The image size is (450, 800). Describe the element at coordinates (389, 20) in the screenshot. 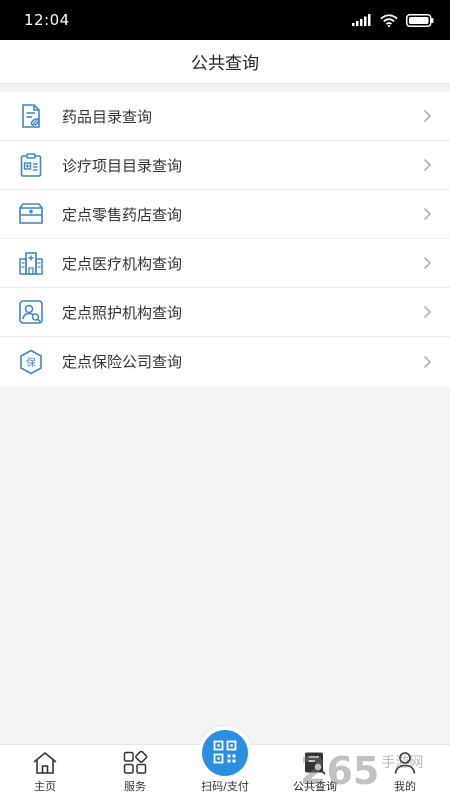

I see `wifi-icon` at that location.